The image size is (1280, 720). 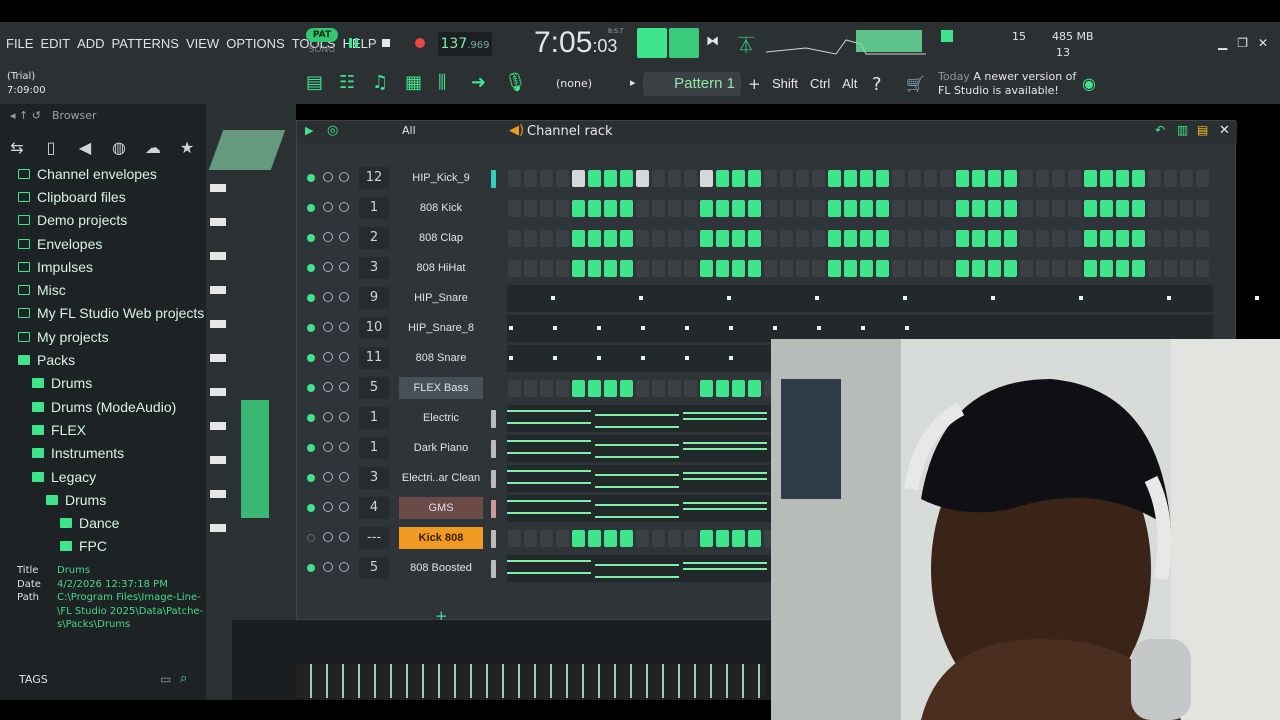 I want to click on step-sequencer, so click(x=860, y=178).